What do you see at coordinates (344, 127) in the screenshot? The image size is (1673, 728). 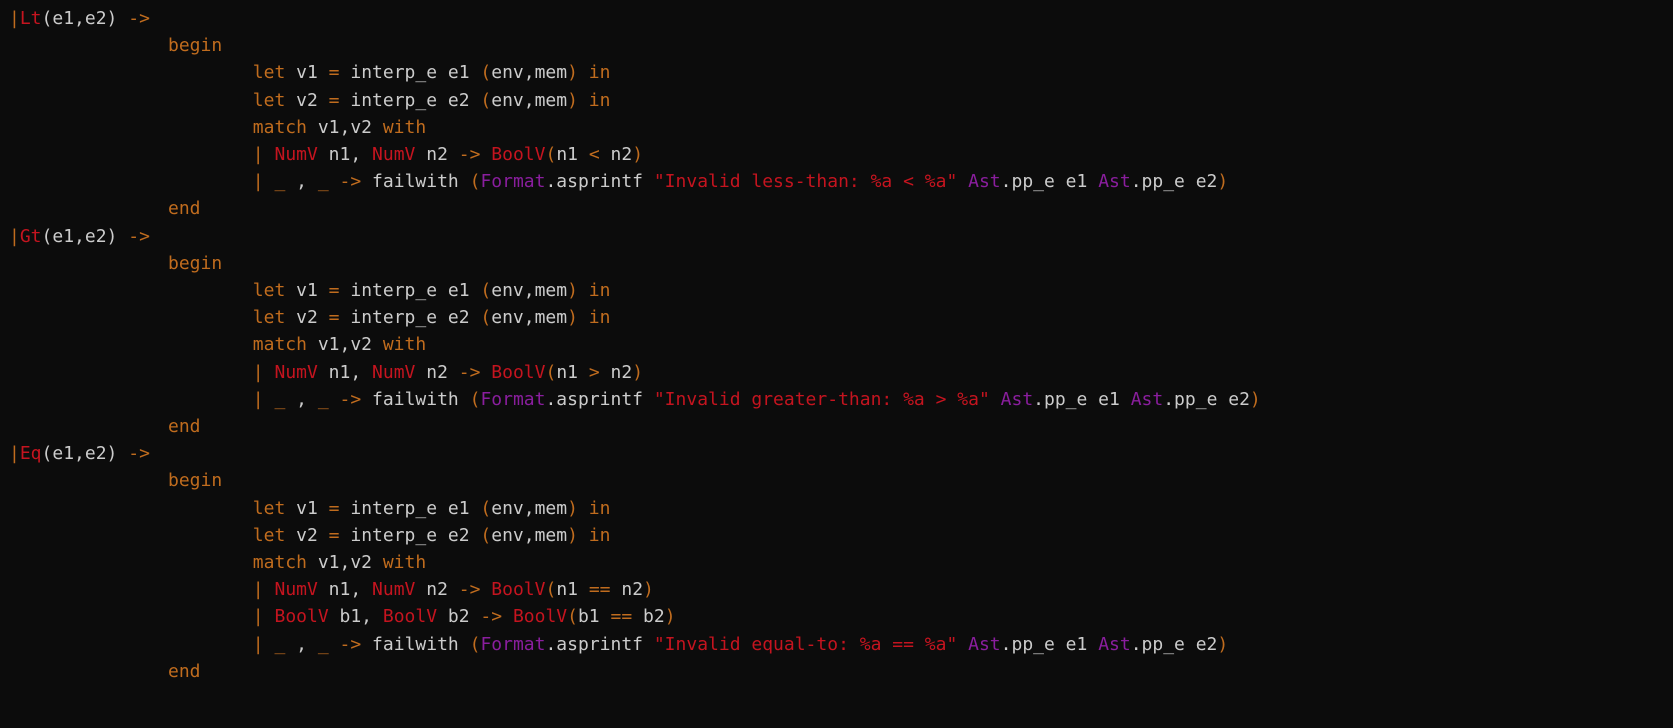 I see `identifier-token: v1,v2` at bounding box center [344, 127].